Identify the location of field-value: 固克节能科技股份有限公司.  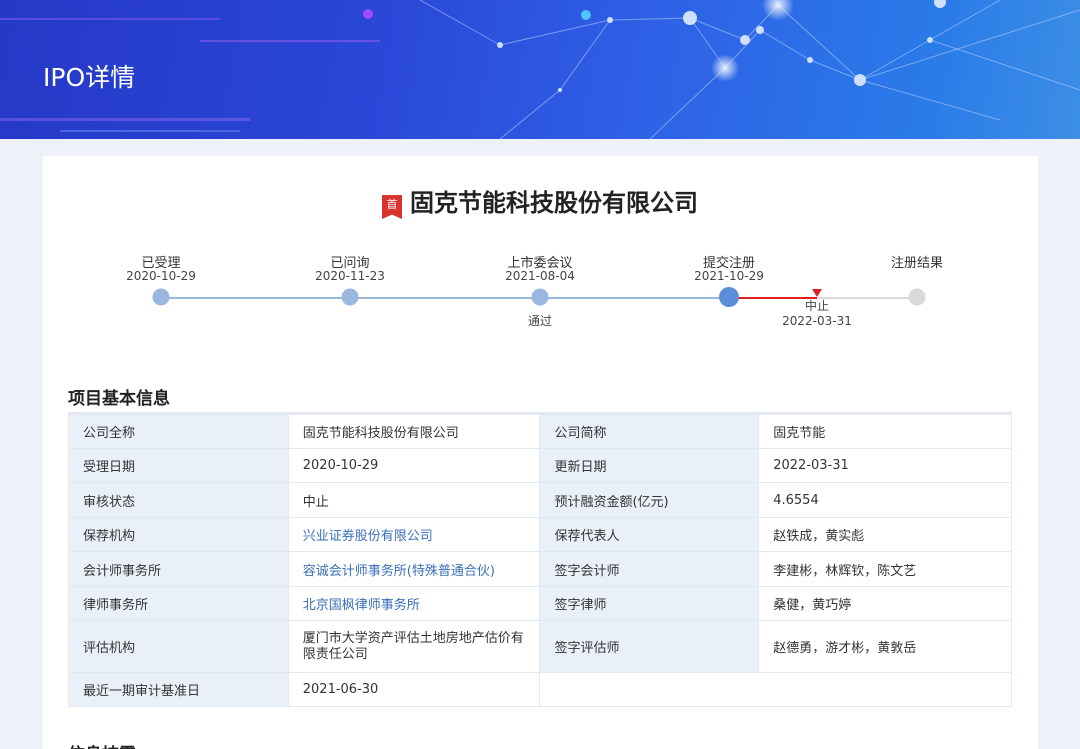
(414, 431).